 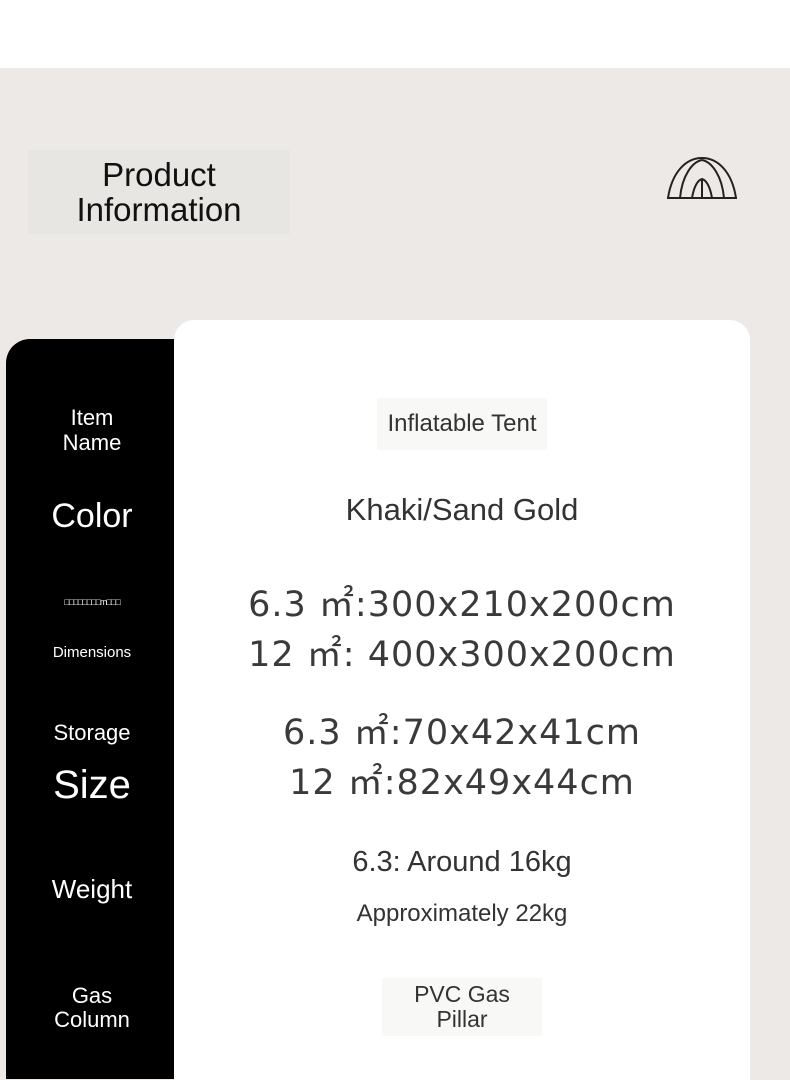 I want to click on value-dimensions-6-3: 6.3 ㎡:300x210x200cm, so click(x=462, y=605).